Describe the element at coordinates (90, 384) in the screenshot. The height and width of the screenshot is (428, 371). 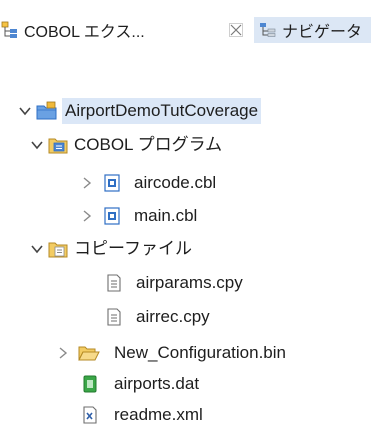
I see `data-file-icon` at that location.